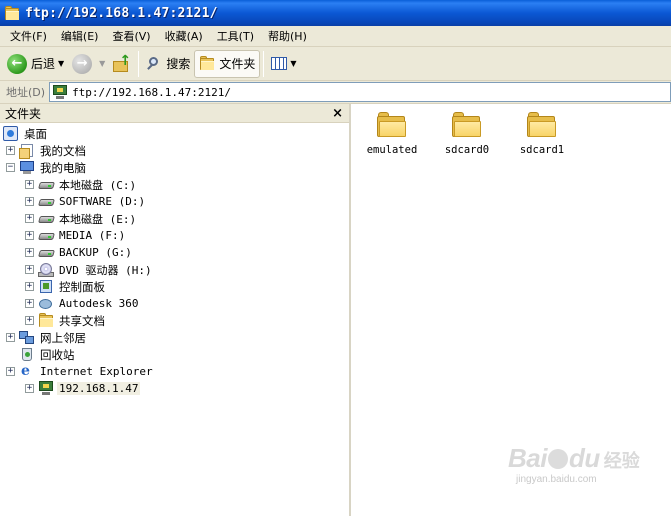  I want to click on control-panel-icon, so click(46, 286).